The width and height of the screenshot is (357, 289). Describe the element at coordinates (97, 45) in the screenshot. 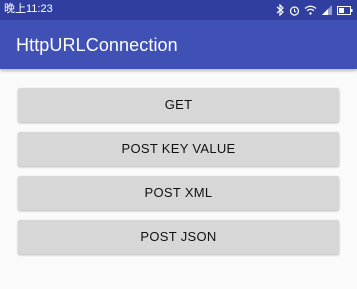

I see `app-title: HttpURLConnection` at that location.